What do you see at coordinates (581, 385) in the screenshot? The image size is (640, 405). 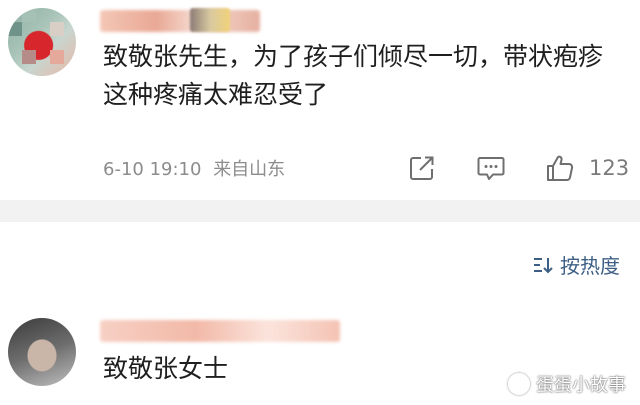 I see `watermark-text: 蛋蛋小故事` at bounding box center [581, 385].